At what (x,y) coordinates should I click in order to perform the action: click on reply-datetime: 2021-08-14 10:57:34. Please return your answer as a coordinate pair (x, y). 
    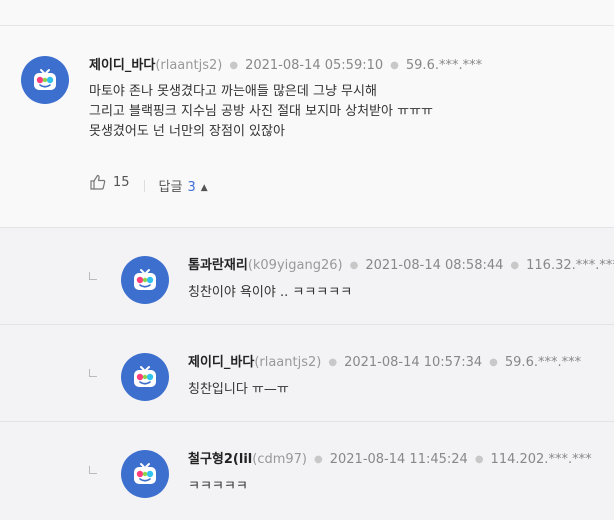
    Looking at the image, I should click on (413, 362).